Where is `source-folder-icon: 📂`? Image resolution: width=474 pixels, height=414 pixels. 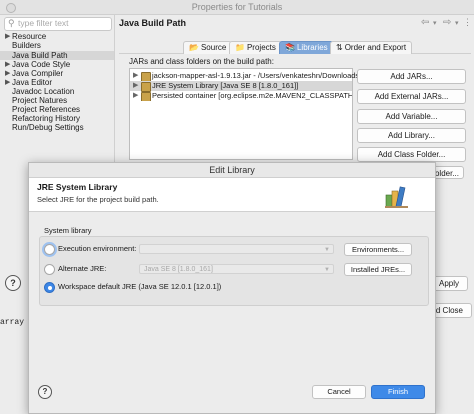 source-folder-icon: 📂 is located at coordinates (194, 47).